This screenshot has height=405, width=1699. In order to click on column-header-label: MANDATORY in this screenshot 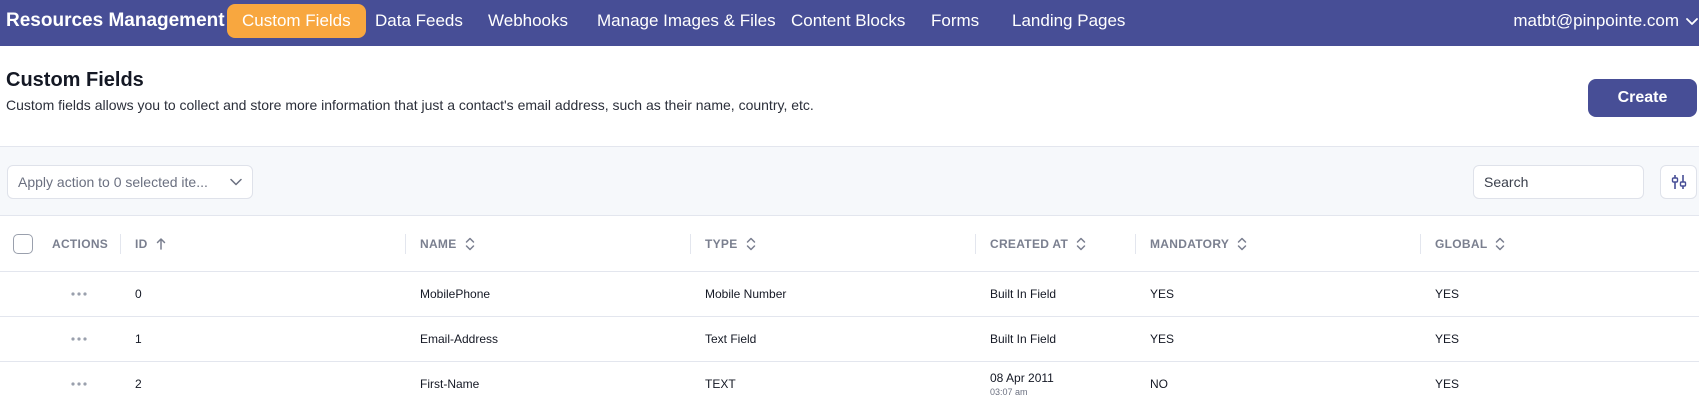, I will do `click(1190, 244)`.